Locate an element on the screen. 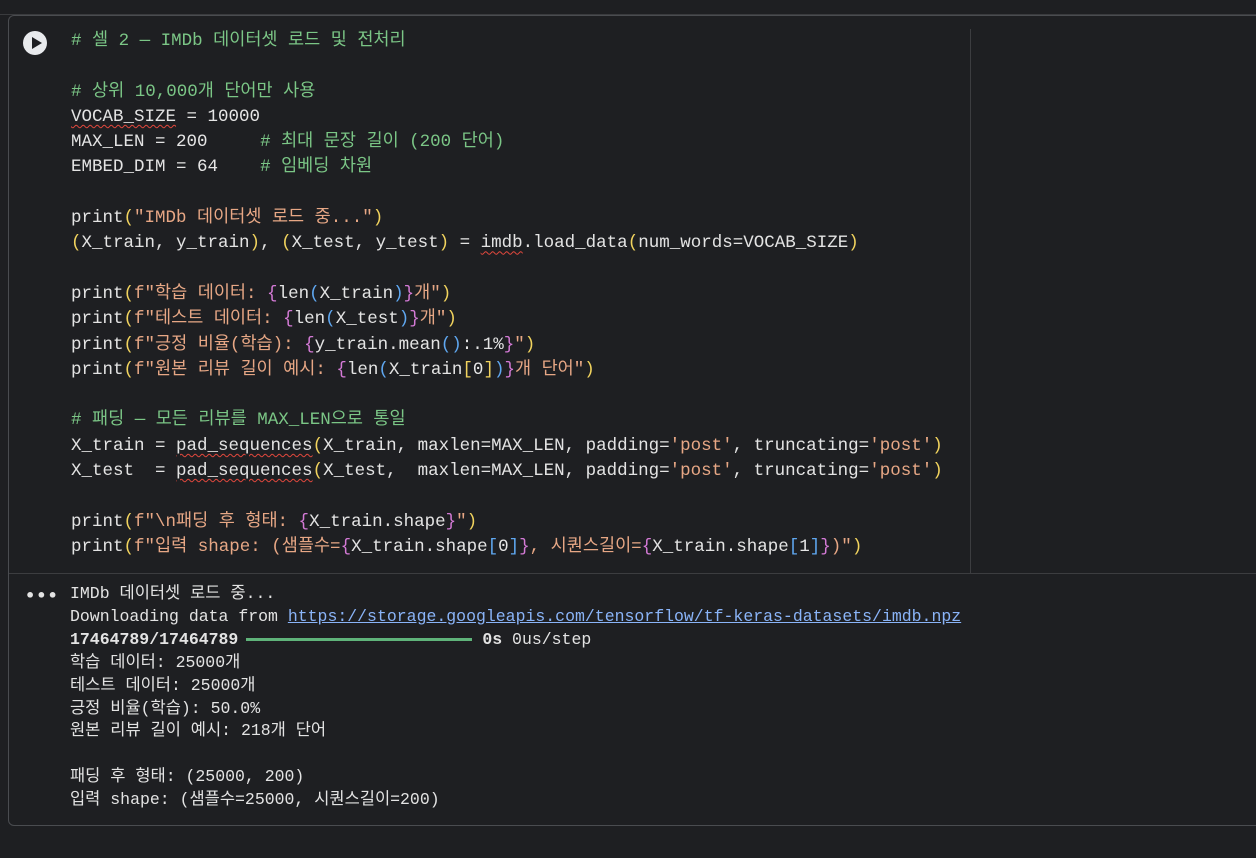 This screenshot has width=1256, height=858. progress-bar is located at coordinates (359, 639).